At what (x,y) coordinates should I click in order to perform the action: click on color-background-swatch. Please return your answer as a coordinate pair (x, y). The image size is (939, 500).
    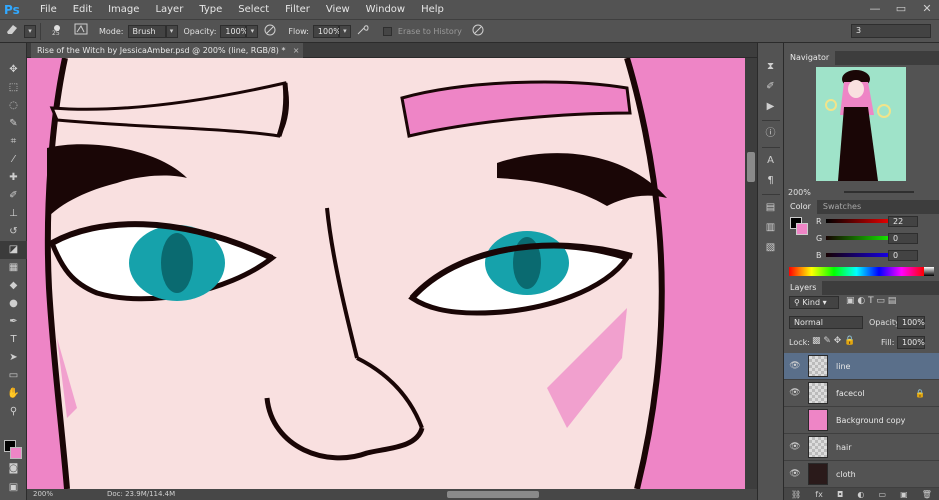
    Looking at the image, I should click on (802, 229).